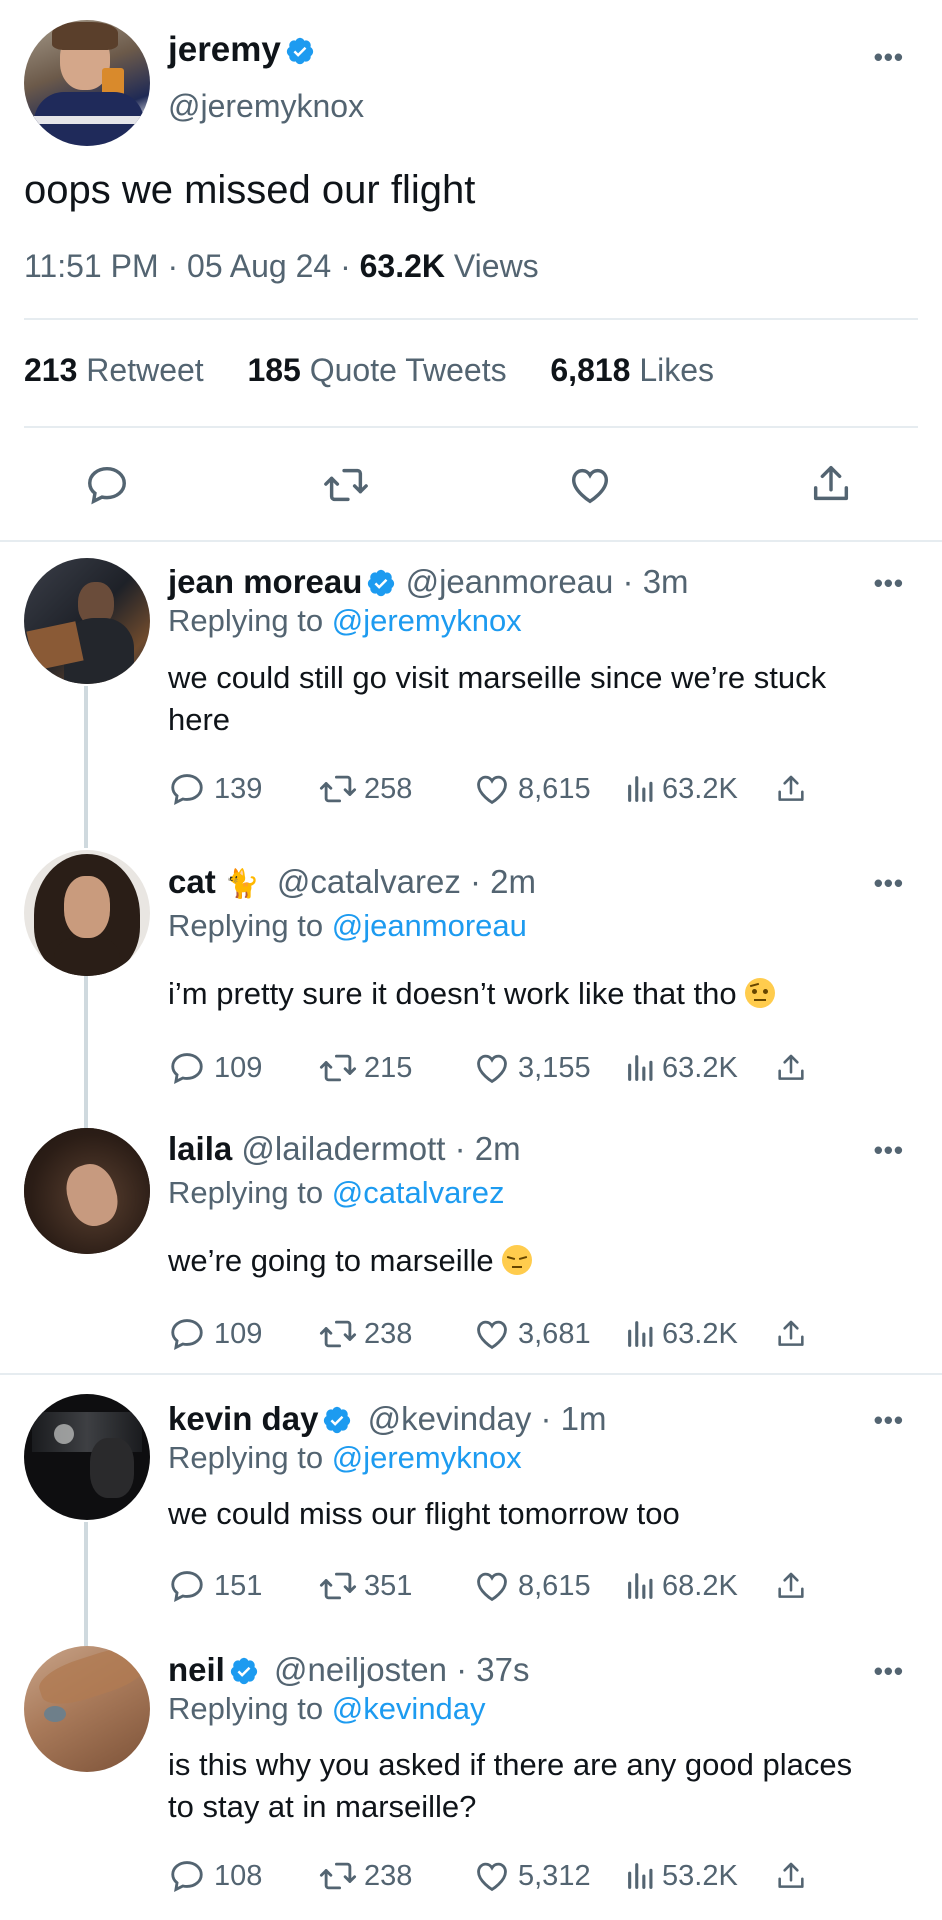  What do you see at coordinates (517, 1260) in the screenshot?
I see `pensive-face-icon` at bounding box center [517, 1260].